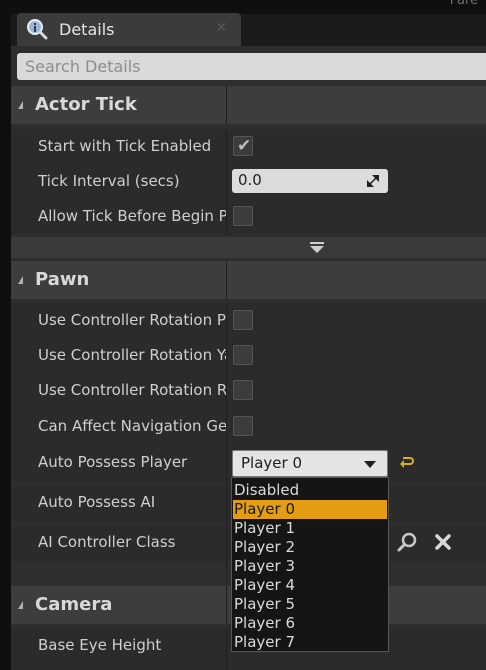 This screenshot has width=486, height=670. Describe the element at coordinates (271, 463) in the screenshot. I see `combo-selected-value: Player 0` at that location.